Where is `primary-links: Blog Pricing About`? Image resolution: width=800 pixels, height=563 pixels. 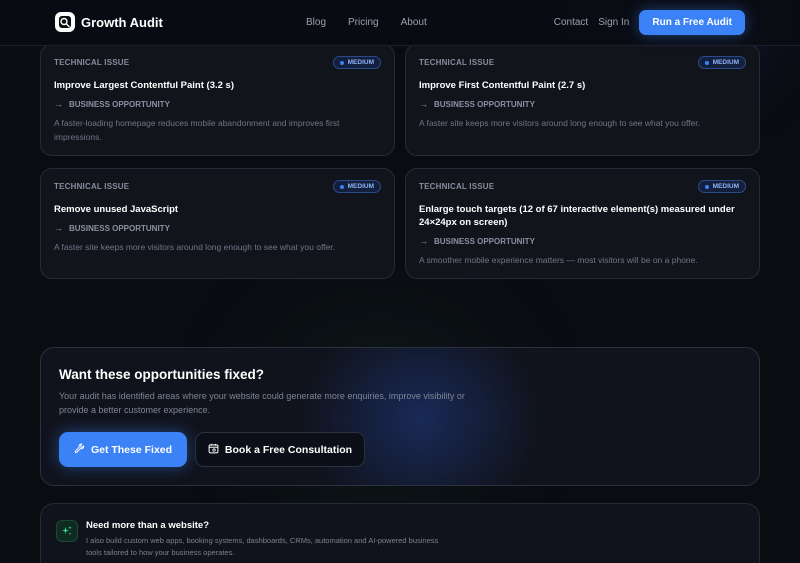 primary-links: Blog Pricing About is located at coordinates (366, 22).